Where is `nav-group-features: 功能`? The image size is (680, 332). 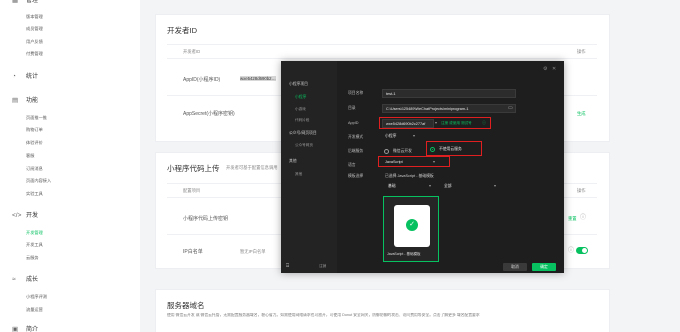
nav-group-features: 功能 is located at coordinates (32, 101).